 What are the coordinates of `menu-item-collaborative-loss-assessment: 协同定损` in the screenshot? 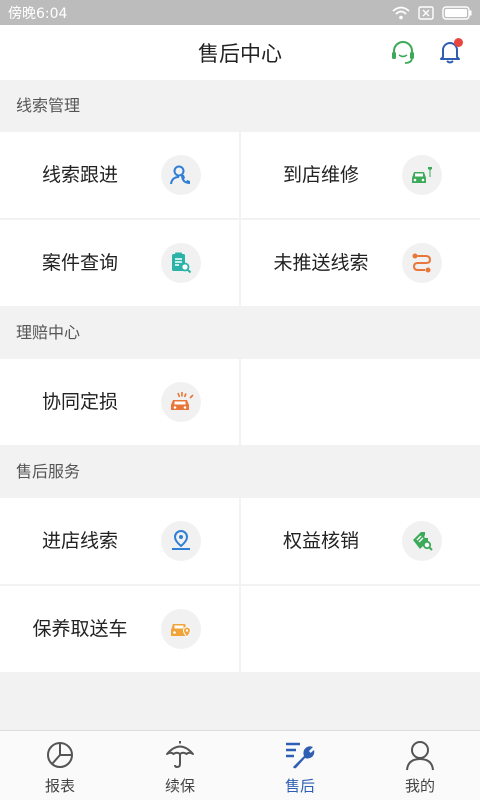 It's located at (119, 402).